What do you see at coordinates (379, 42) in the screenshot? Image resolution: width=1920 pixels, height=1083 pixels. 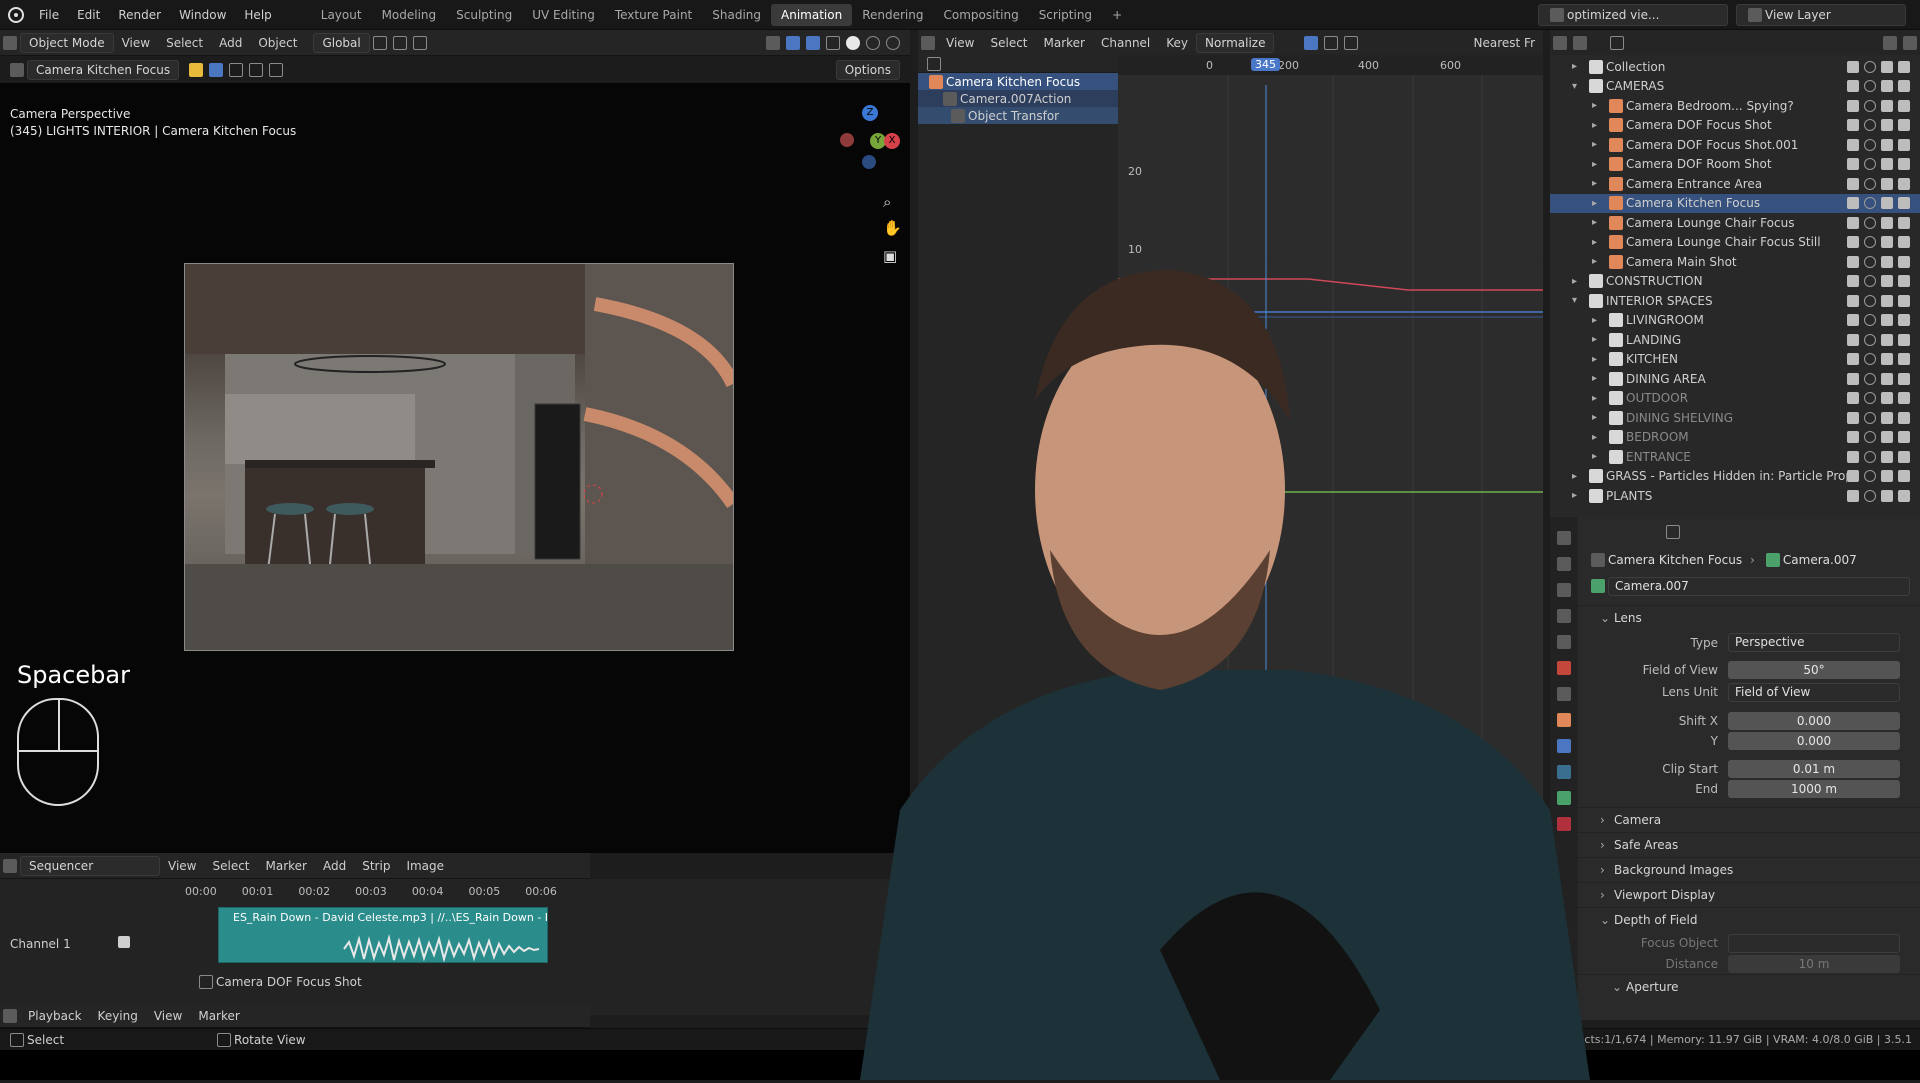 I see `pivot-icon` at bounding box center [379, 42].